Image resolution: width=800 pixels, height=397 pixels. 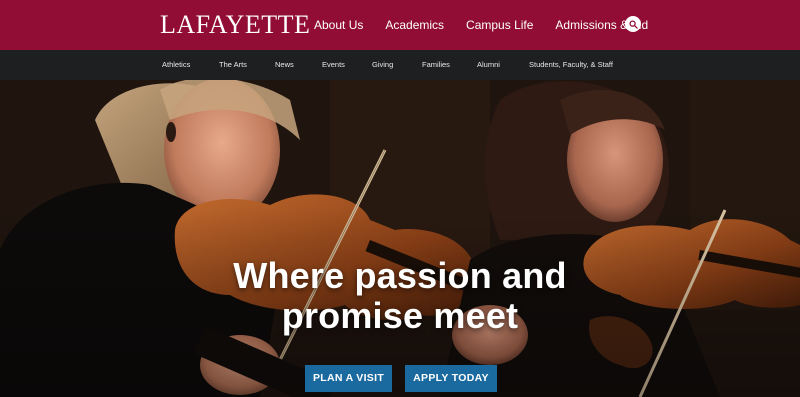 I want to click on subnav-giving: Giving, so click(x=382, y=65).